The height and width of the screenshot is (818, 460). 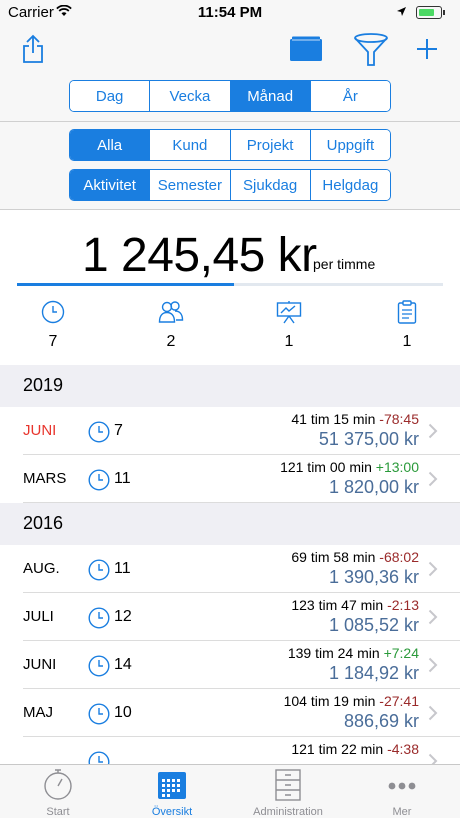 What do you see at coordinates (368, 439) in the screenshot?
I see `earnings-amount: 51 375,00 kr` at bounding box center [368, 439].